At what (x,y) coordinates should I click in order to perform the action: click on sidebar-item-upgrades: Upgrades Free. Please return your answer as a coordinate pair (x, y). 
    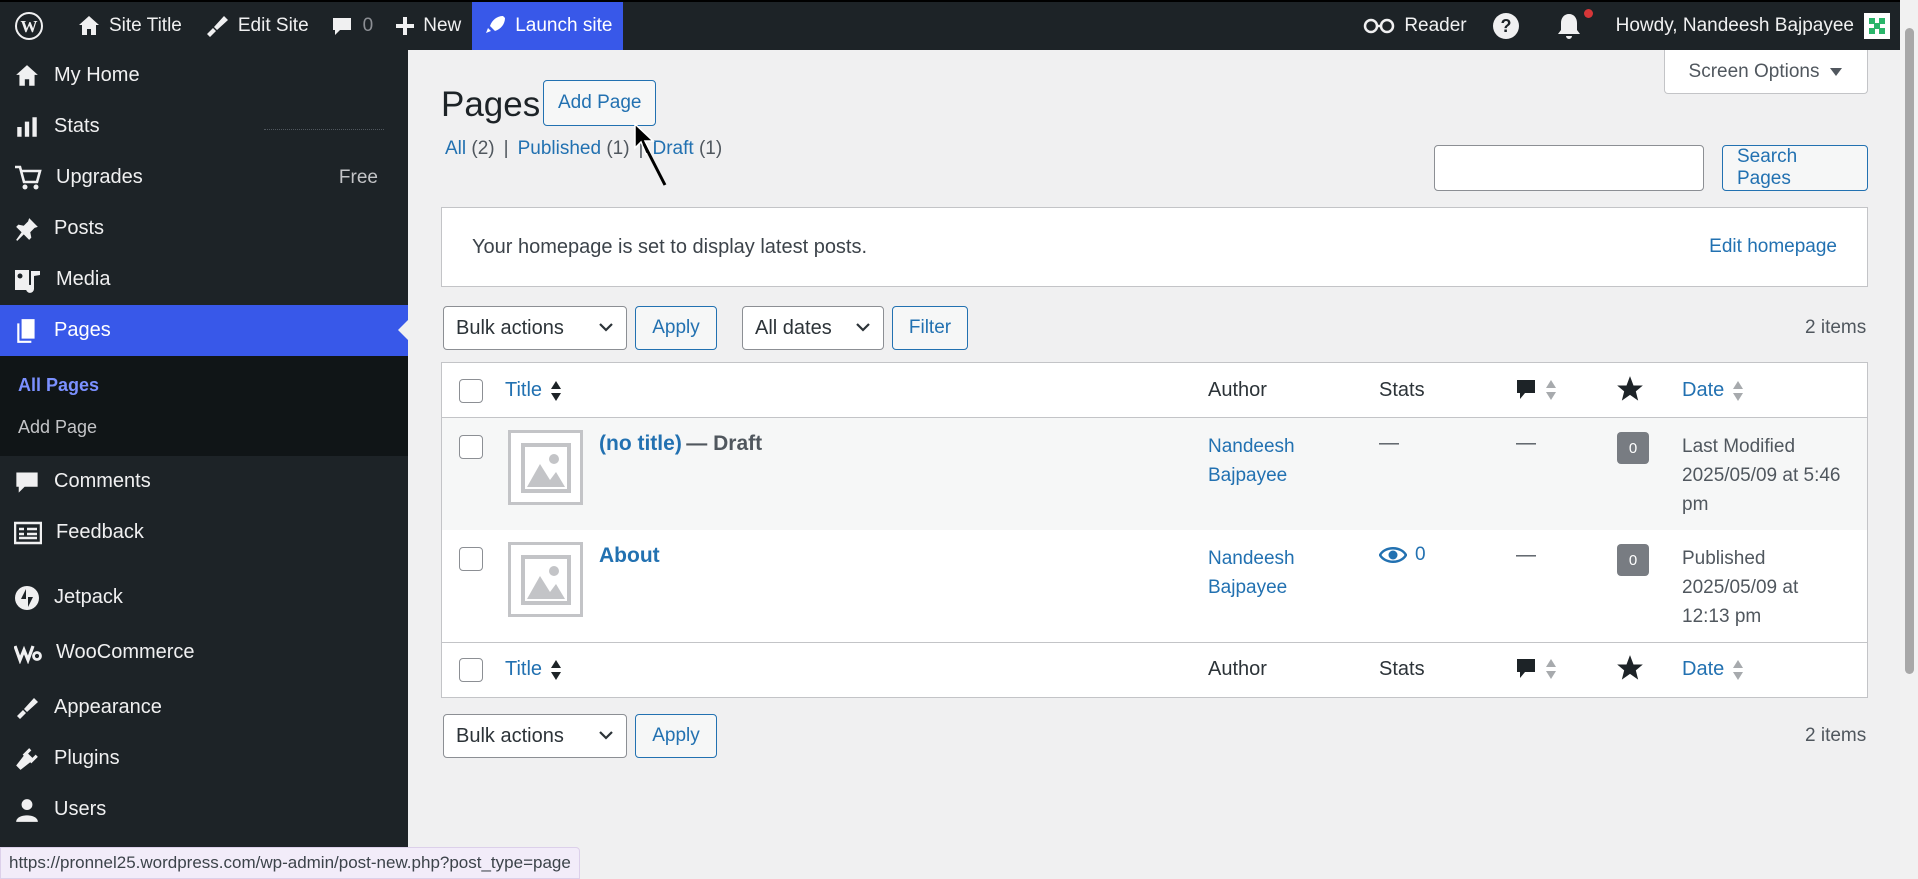
    Looking at the image, I should click on (204, 177).